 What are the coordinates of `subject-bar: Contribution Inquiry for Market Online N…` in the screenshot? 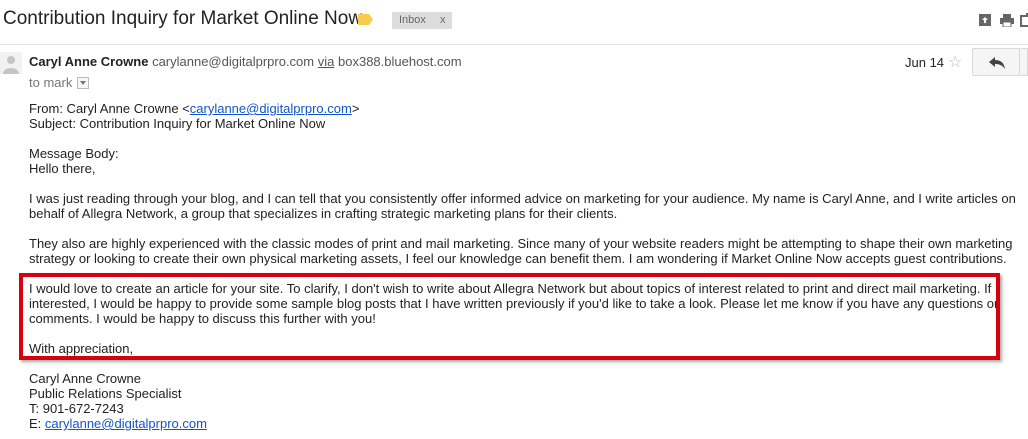 It's located at (514, 22).